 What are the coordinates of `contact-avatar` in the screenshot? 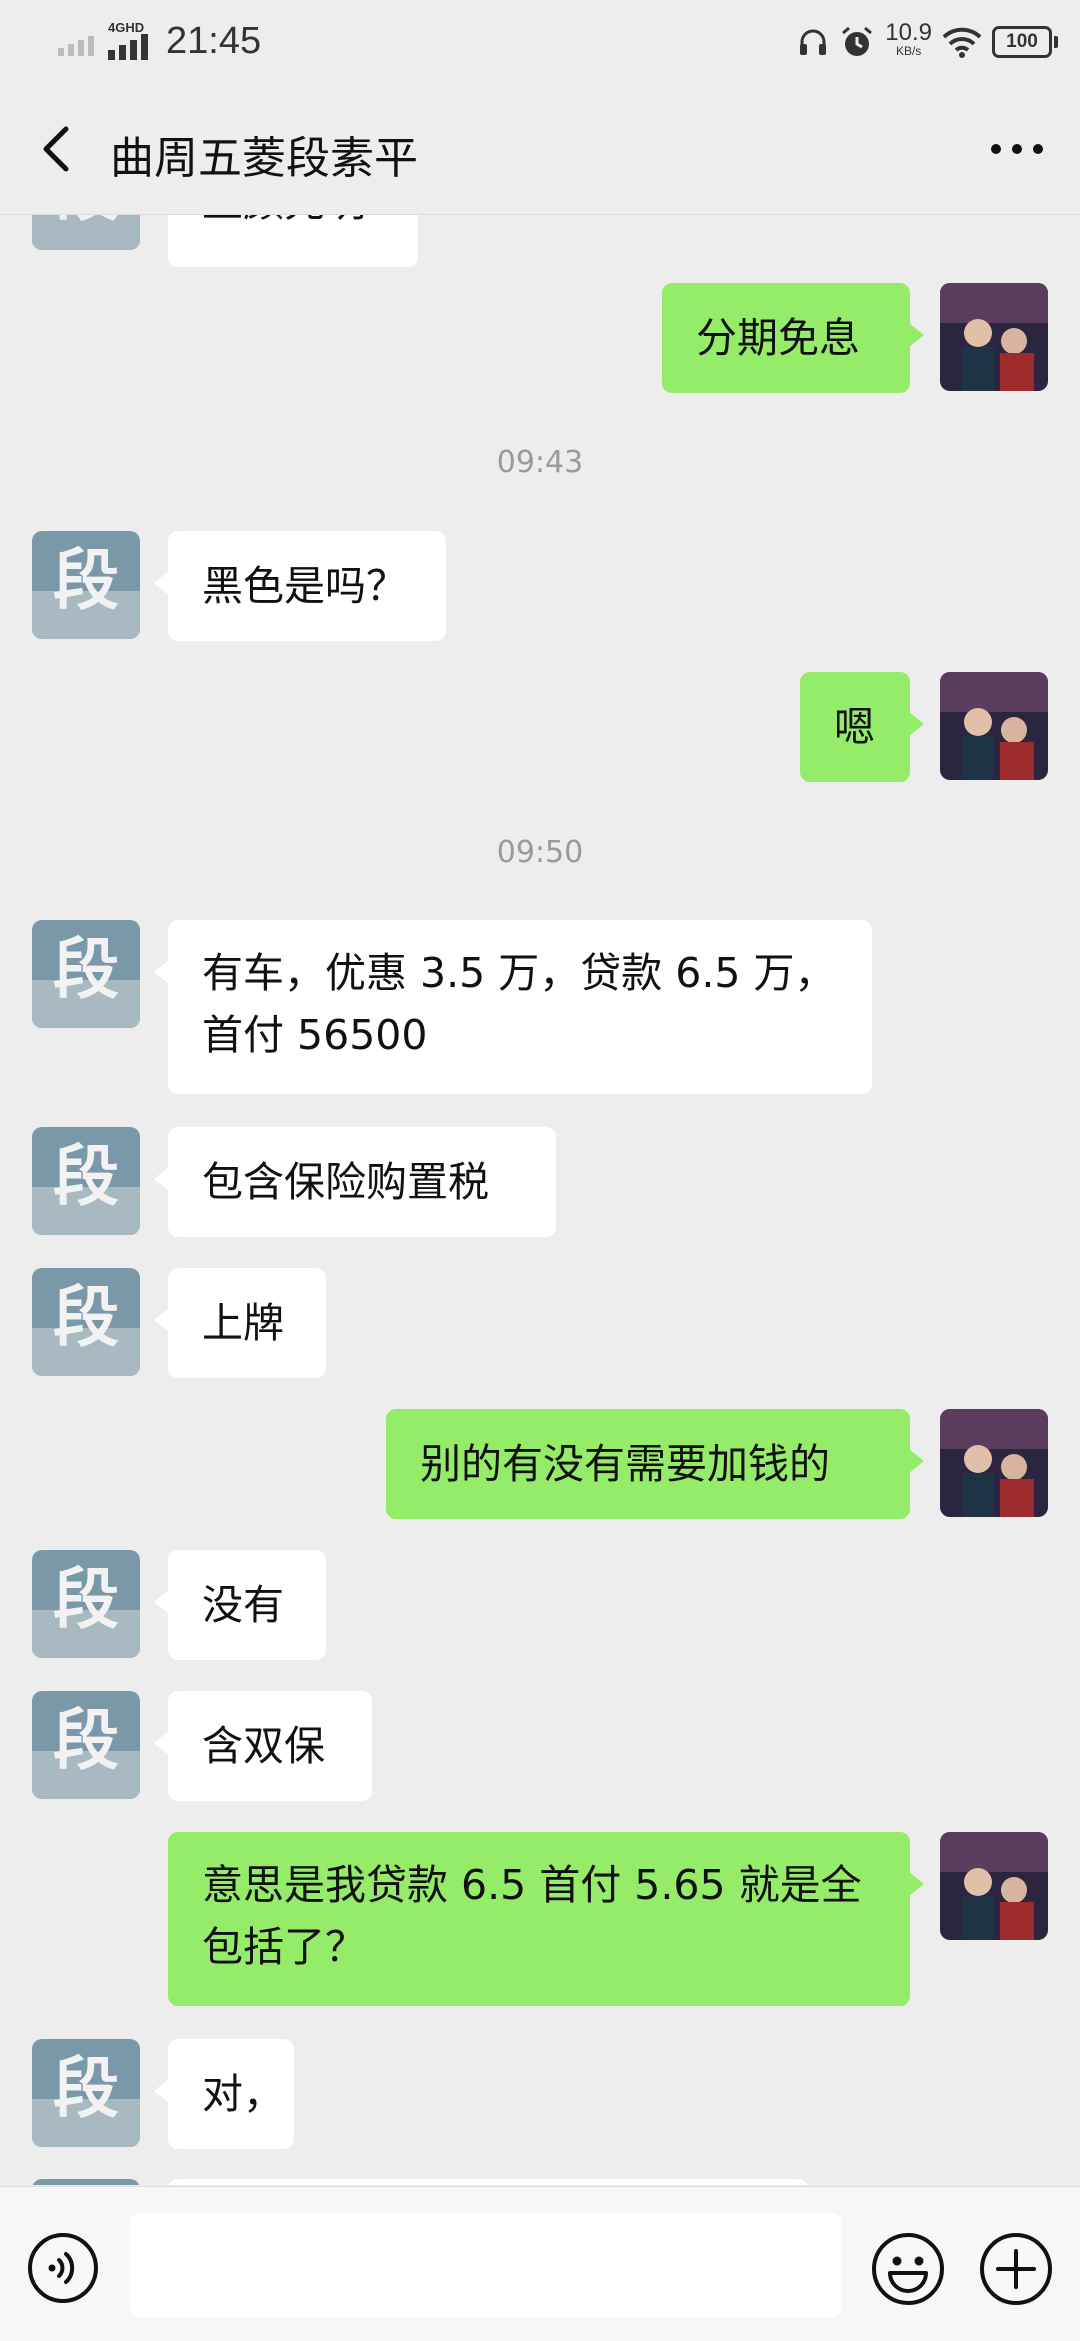 It's located at (86, 2182).